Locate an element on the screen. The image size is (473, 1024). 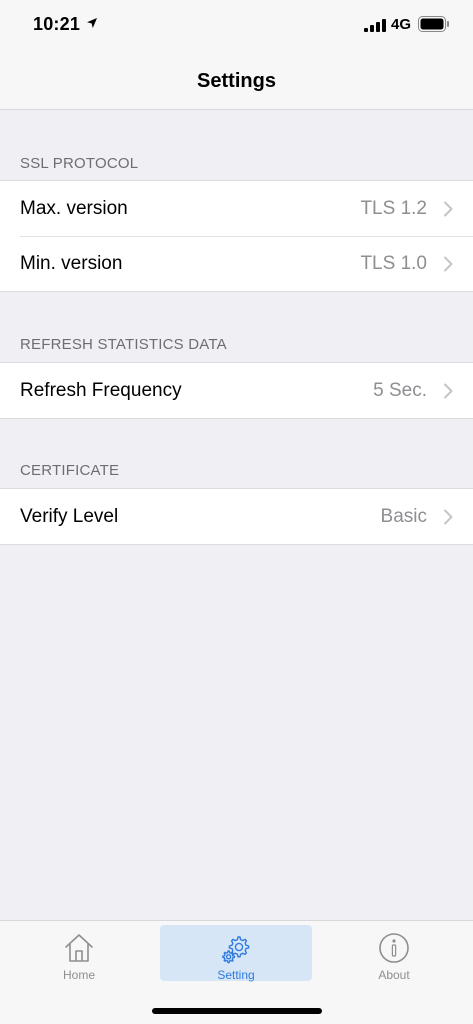
section-header-ssl-protocol: SSL PROTOCOL is located at coordinates (79, 163).